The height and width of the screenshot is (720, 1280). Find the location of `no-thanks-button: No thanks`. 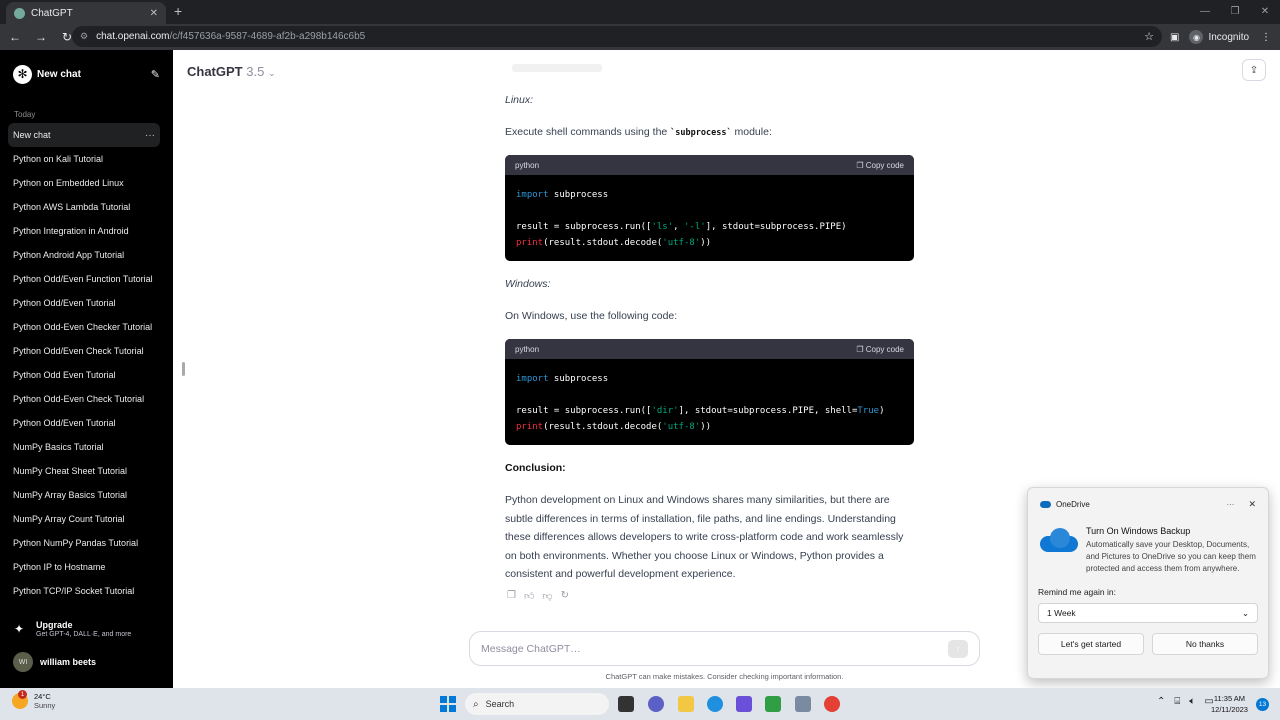

no-thanks-button: No thanks is located at coordinates (1205, 644).